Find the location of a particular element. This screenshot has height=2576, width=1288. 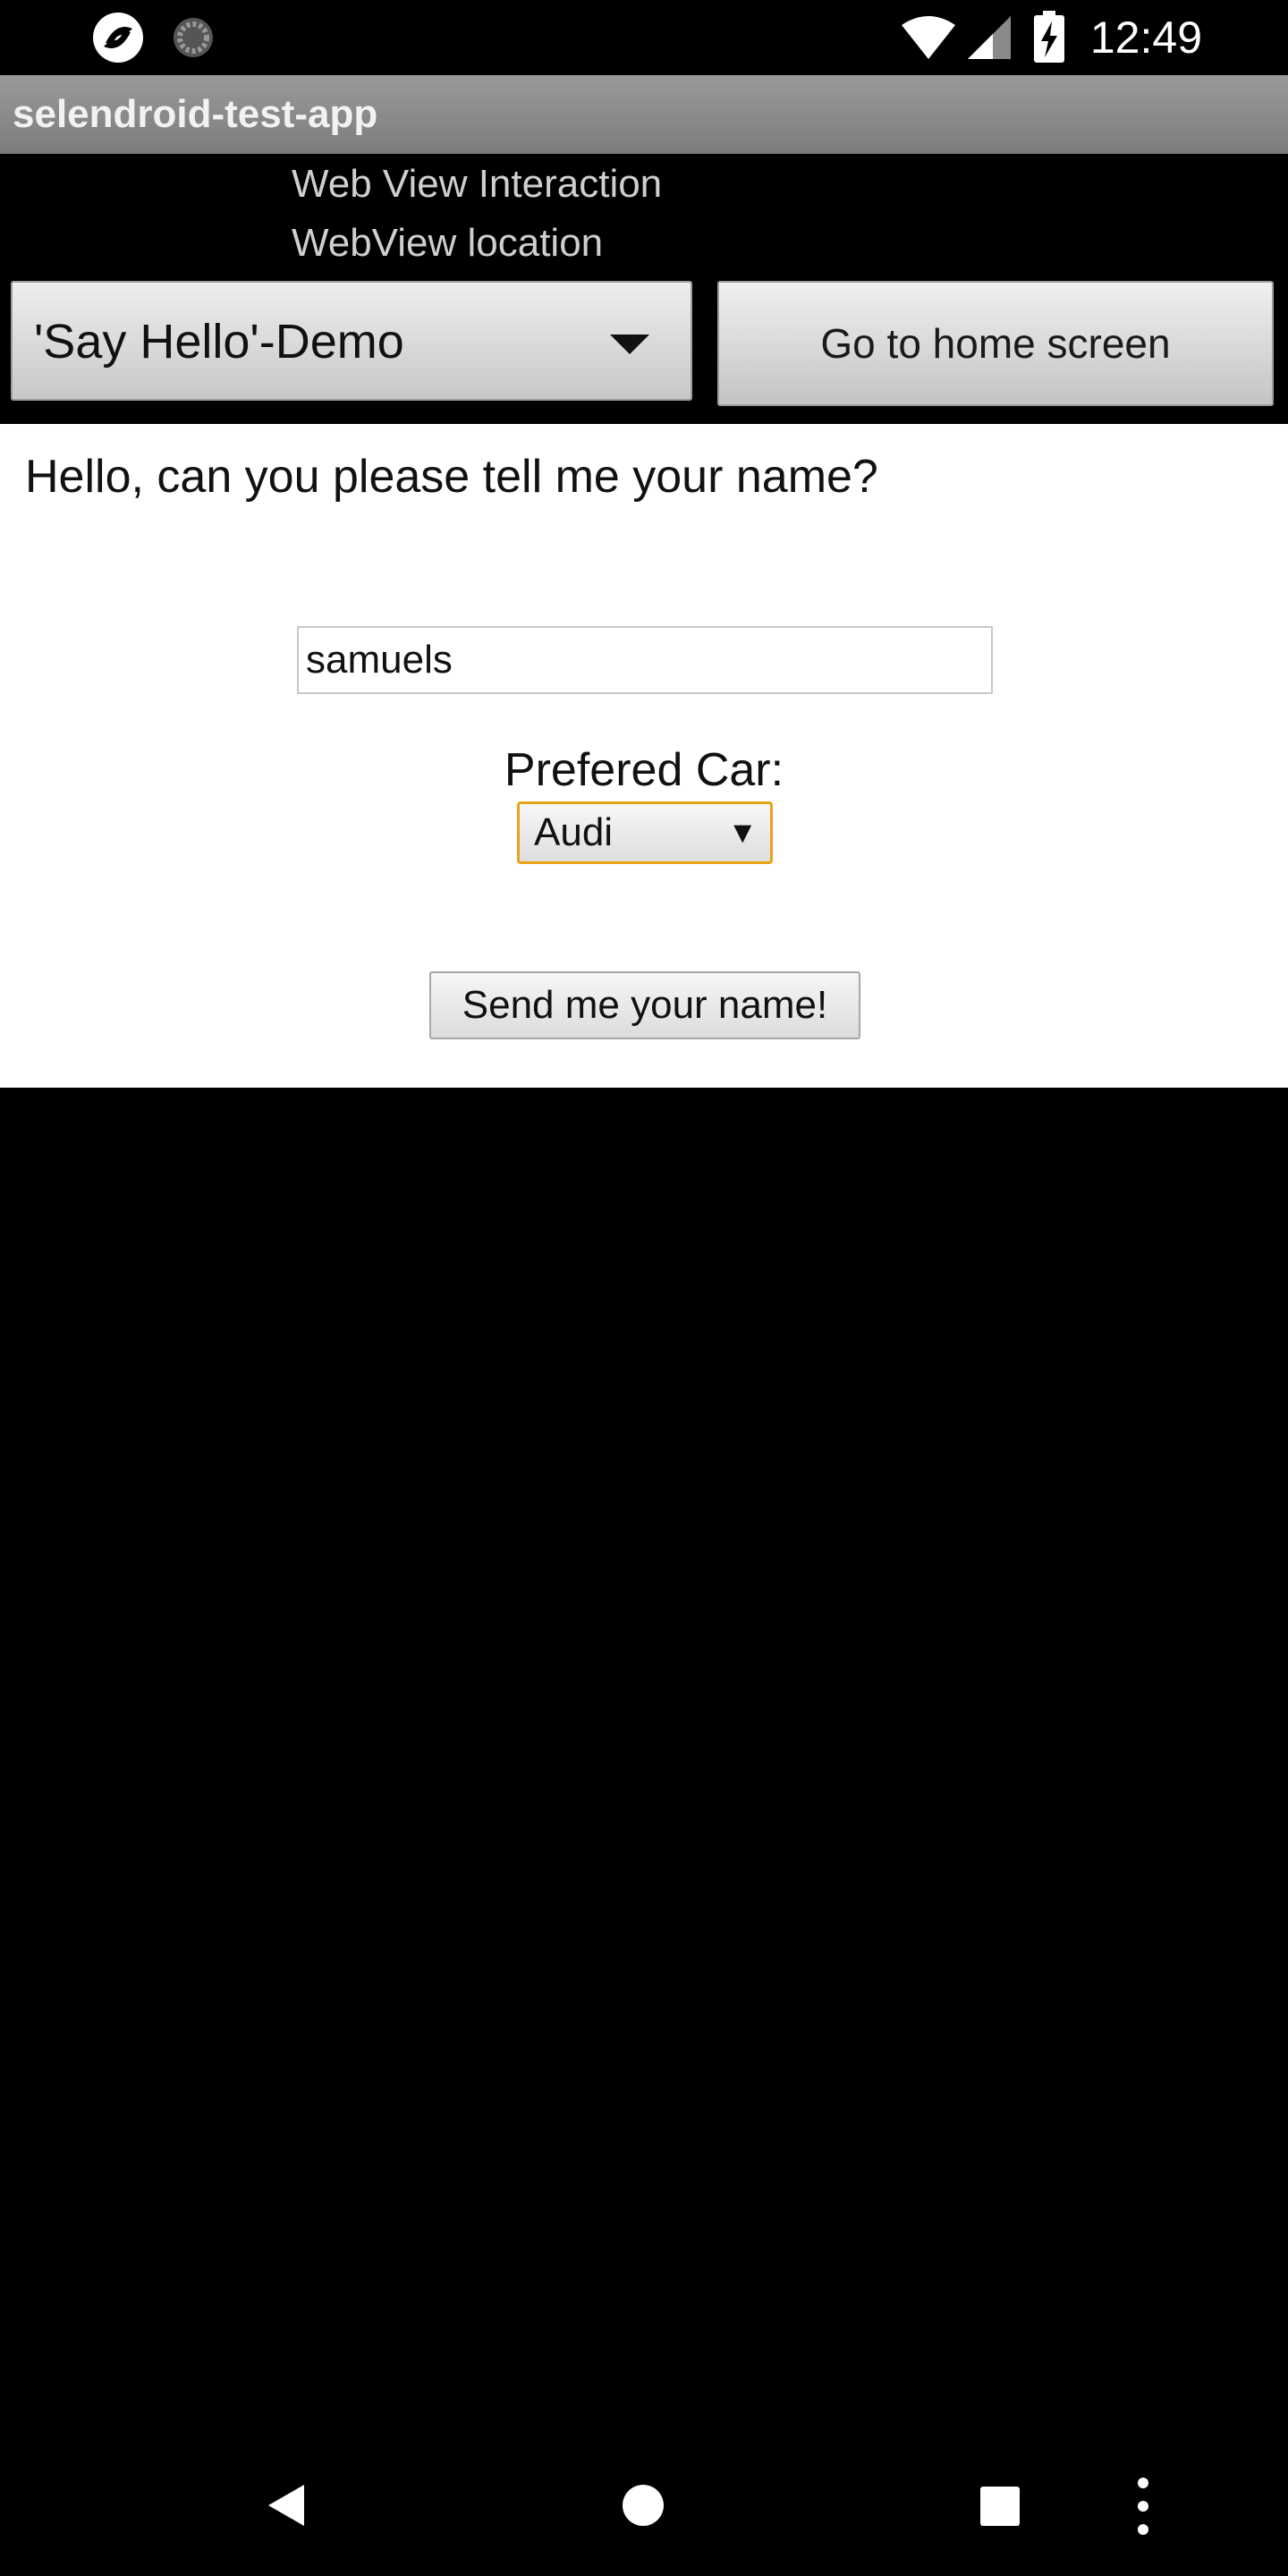

navigation-bar is located at coordinates (644, 2504).